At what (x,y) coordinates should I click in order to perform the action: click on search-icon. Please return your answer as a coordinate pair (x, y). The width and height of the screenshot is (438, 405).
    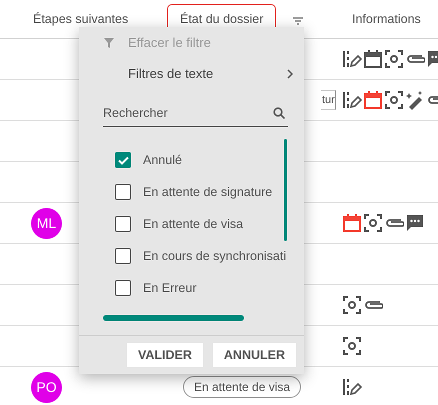
    Looking at the image, I should click on (279, 113).